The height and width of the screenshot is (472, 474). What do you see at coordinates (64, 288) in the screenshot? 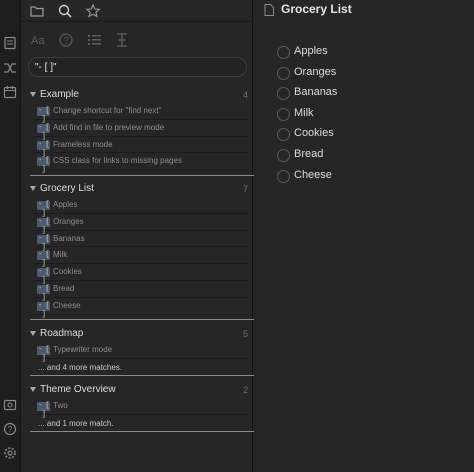
I see `search-match-text: Bread` at bounding box center [64, 288].